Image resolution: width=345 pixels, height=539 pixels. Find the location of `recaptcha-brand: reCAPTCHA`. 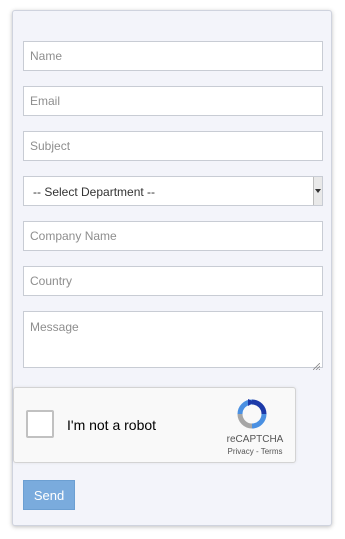

recaptcha-brand: reCAPTCHA is located at coordinates (255, 439).